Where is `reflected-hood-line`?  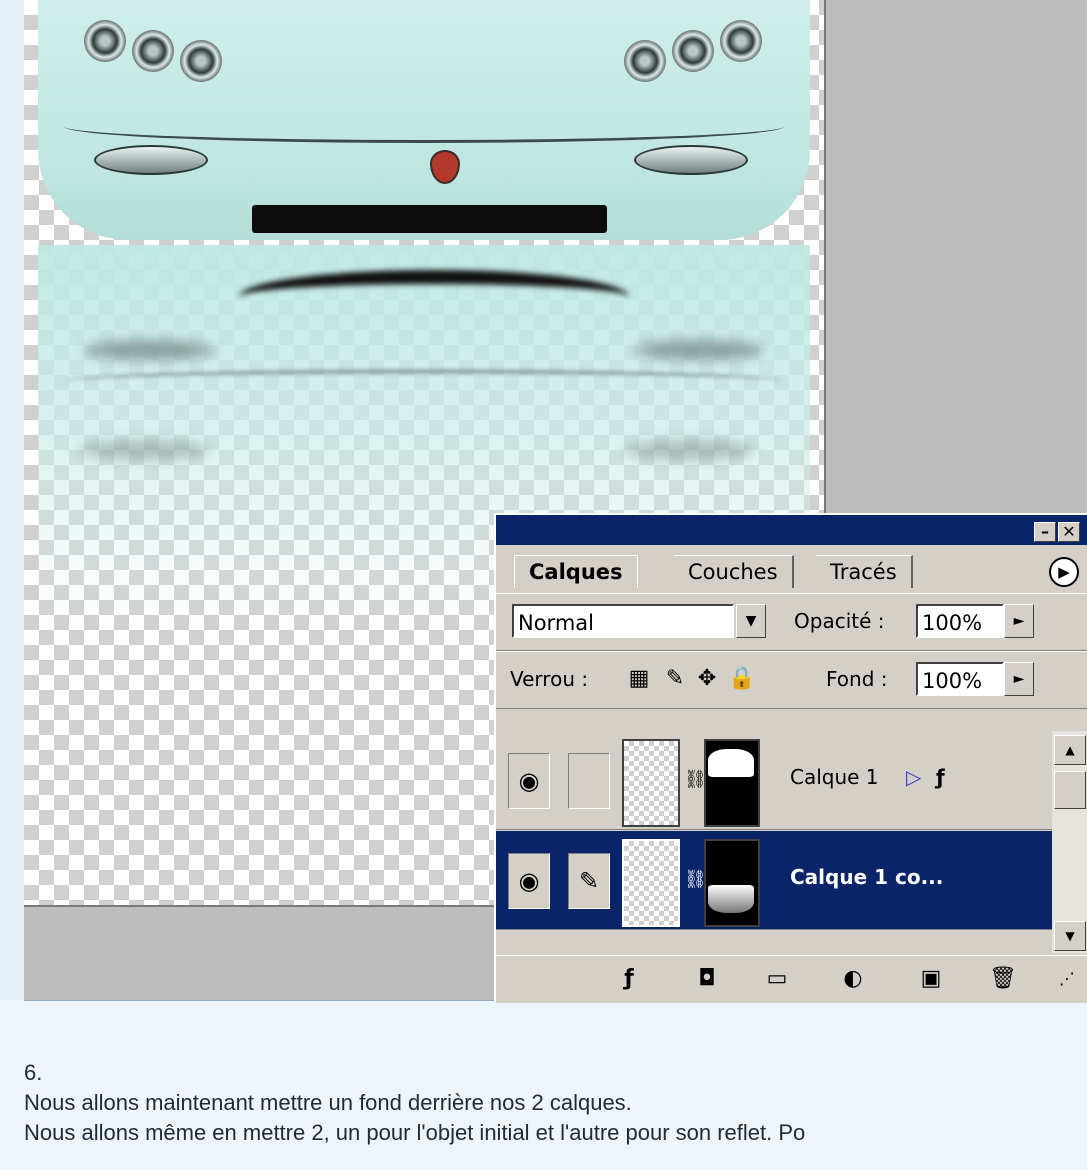 reflected-hood-line is located at coordinates (424, 381).